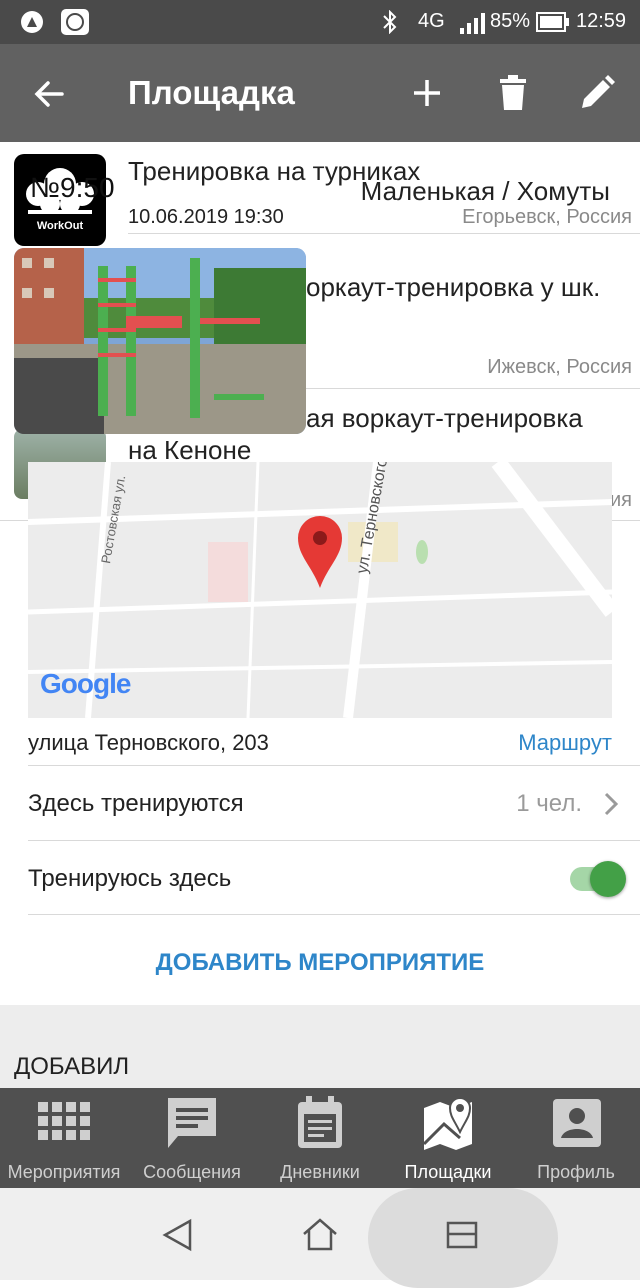 The width and height of the screenshot is (640, 1288). Describe the element at coordinates (597, 93) in the screenshot. I see `edit-icon` at that location.